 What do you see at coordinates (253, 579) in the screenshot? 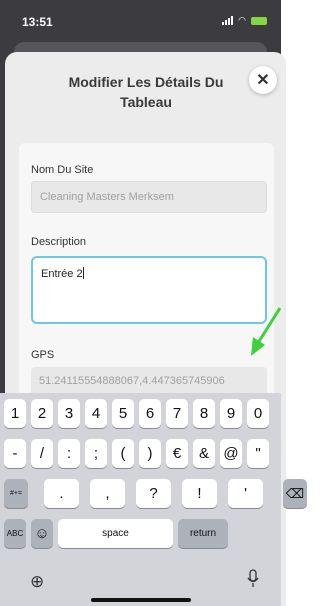
I see `microphone-icon` at bounding box center [253, 579].